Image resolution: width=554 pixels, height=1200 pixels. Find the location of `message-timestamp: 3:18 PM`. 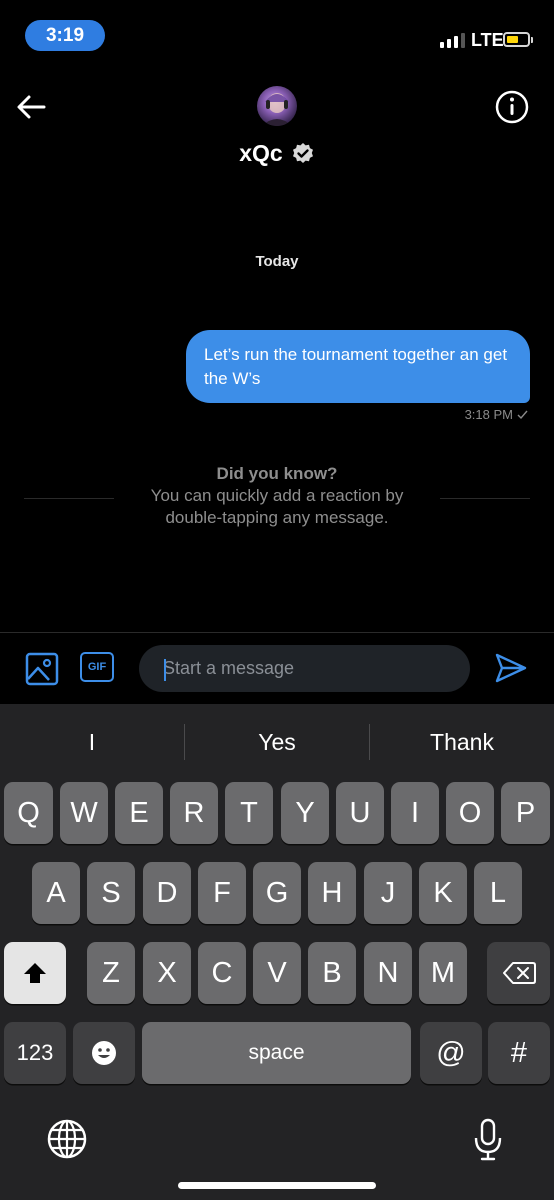

message-timestamp: 3:18 PM is located at coordinates (496, 414).